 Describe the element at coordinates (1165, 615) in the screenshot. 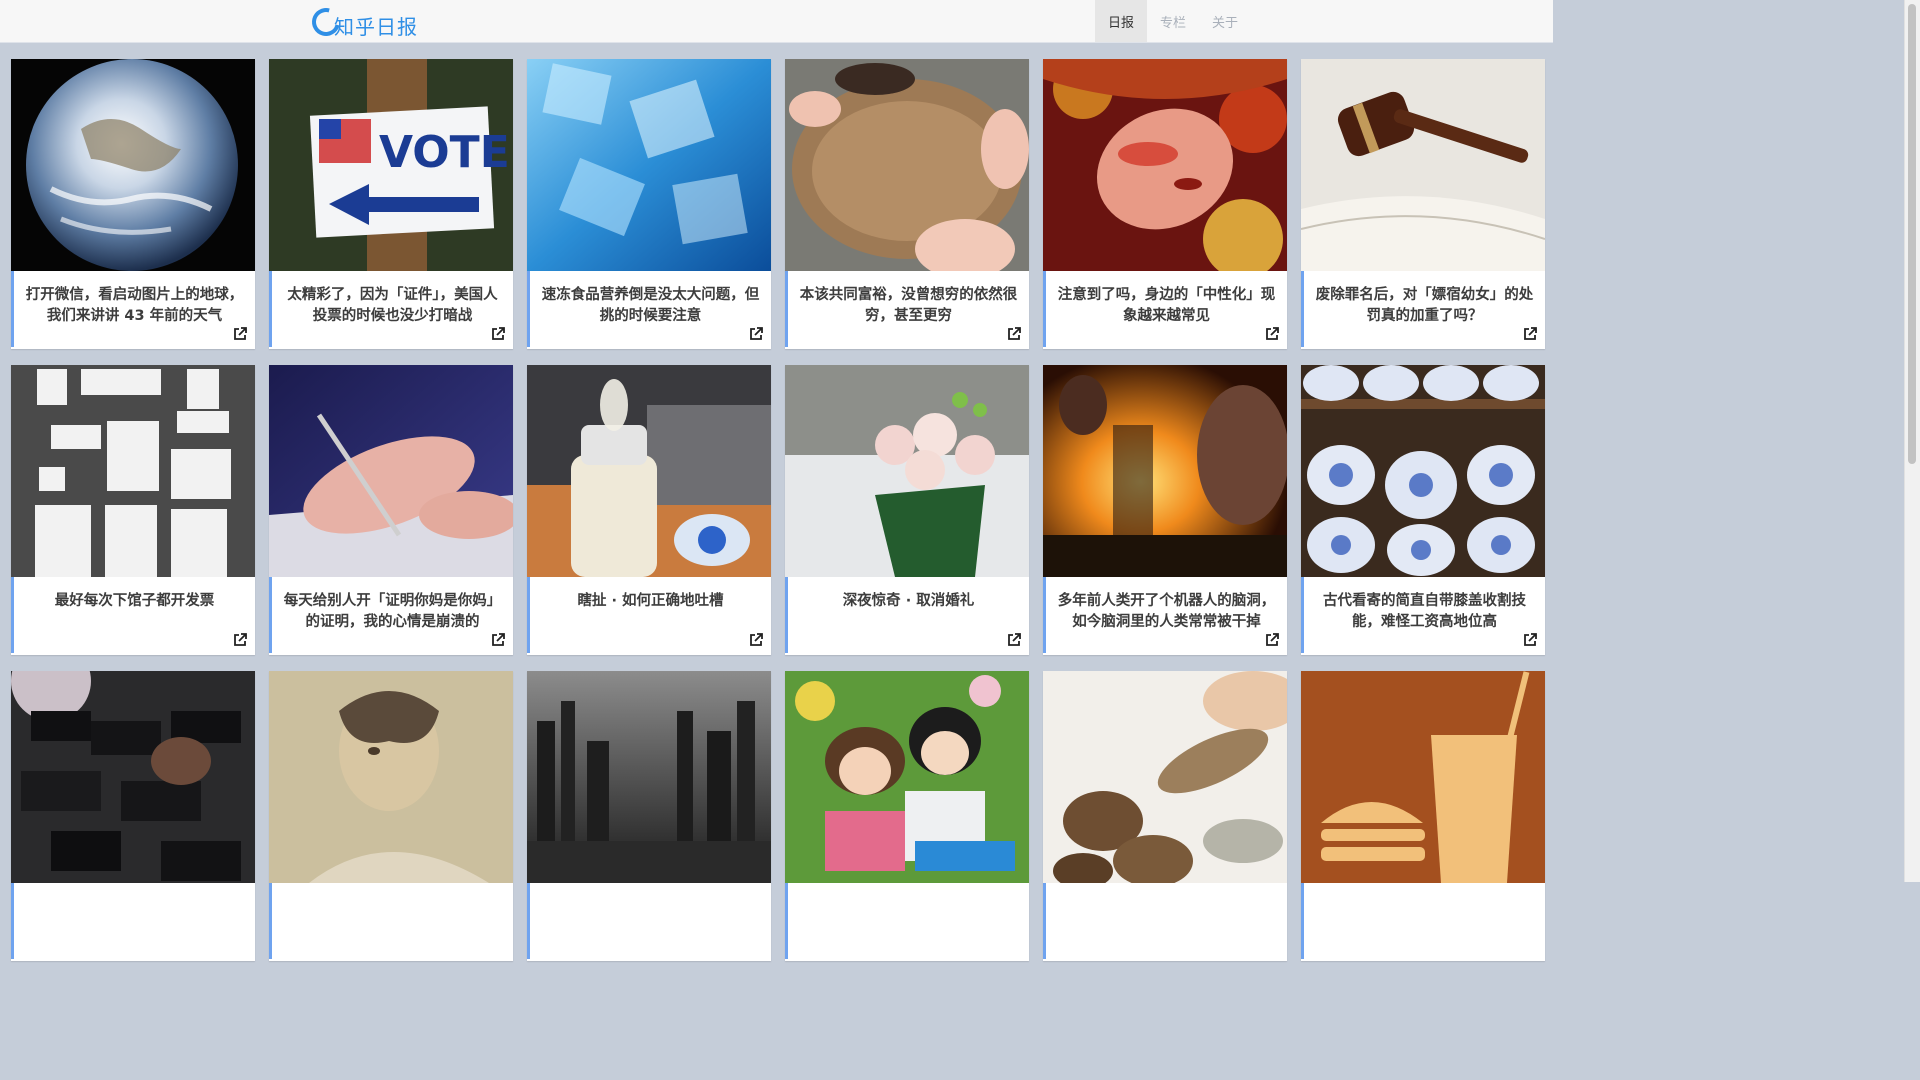

I see `story-title: 多年前人类开了个机器人的脑洞，如今脑洞里的人类常常被干掉` at that location.